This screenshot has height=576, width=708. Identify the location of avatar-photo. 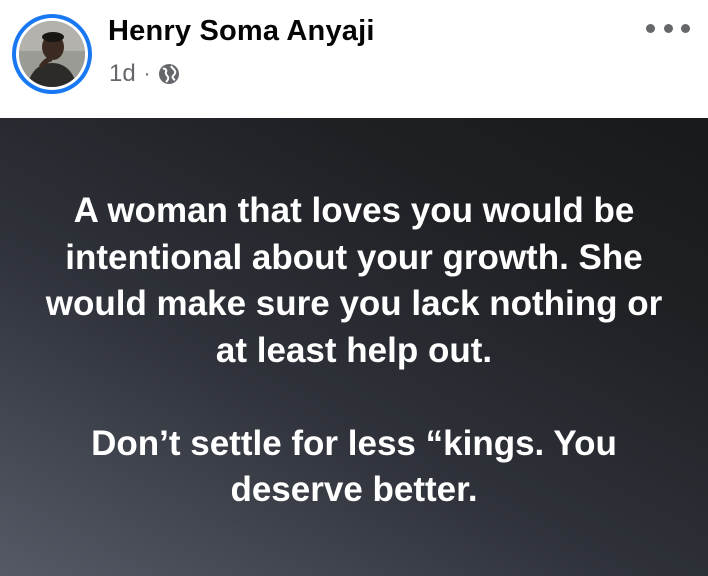
(52, 54).